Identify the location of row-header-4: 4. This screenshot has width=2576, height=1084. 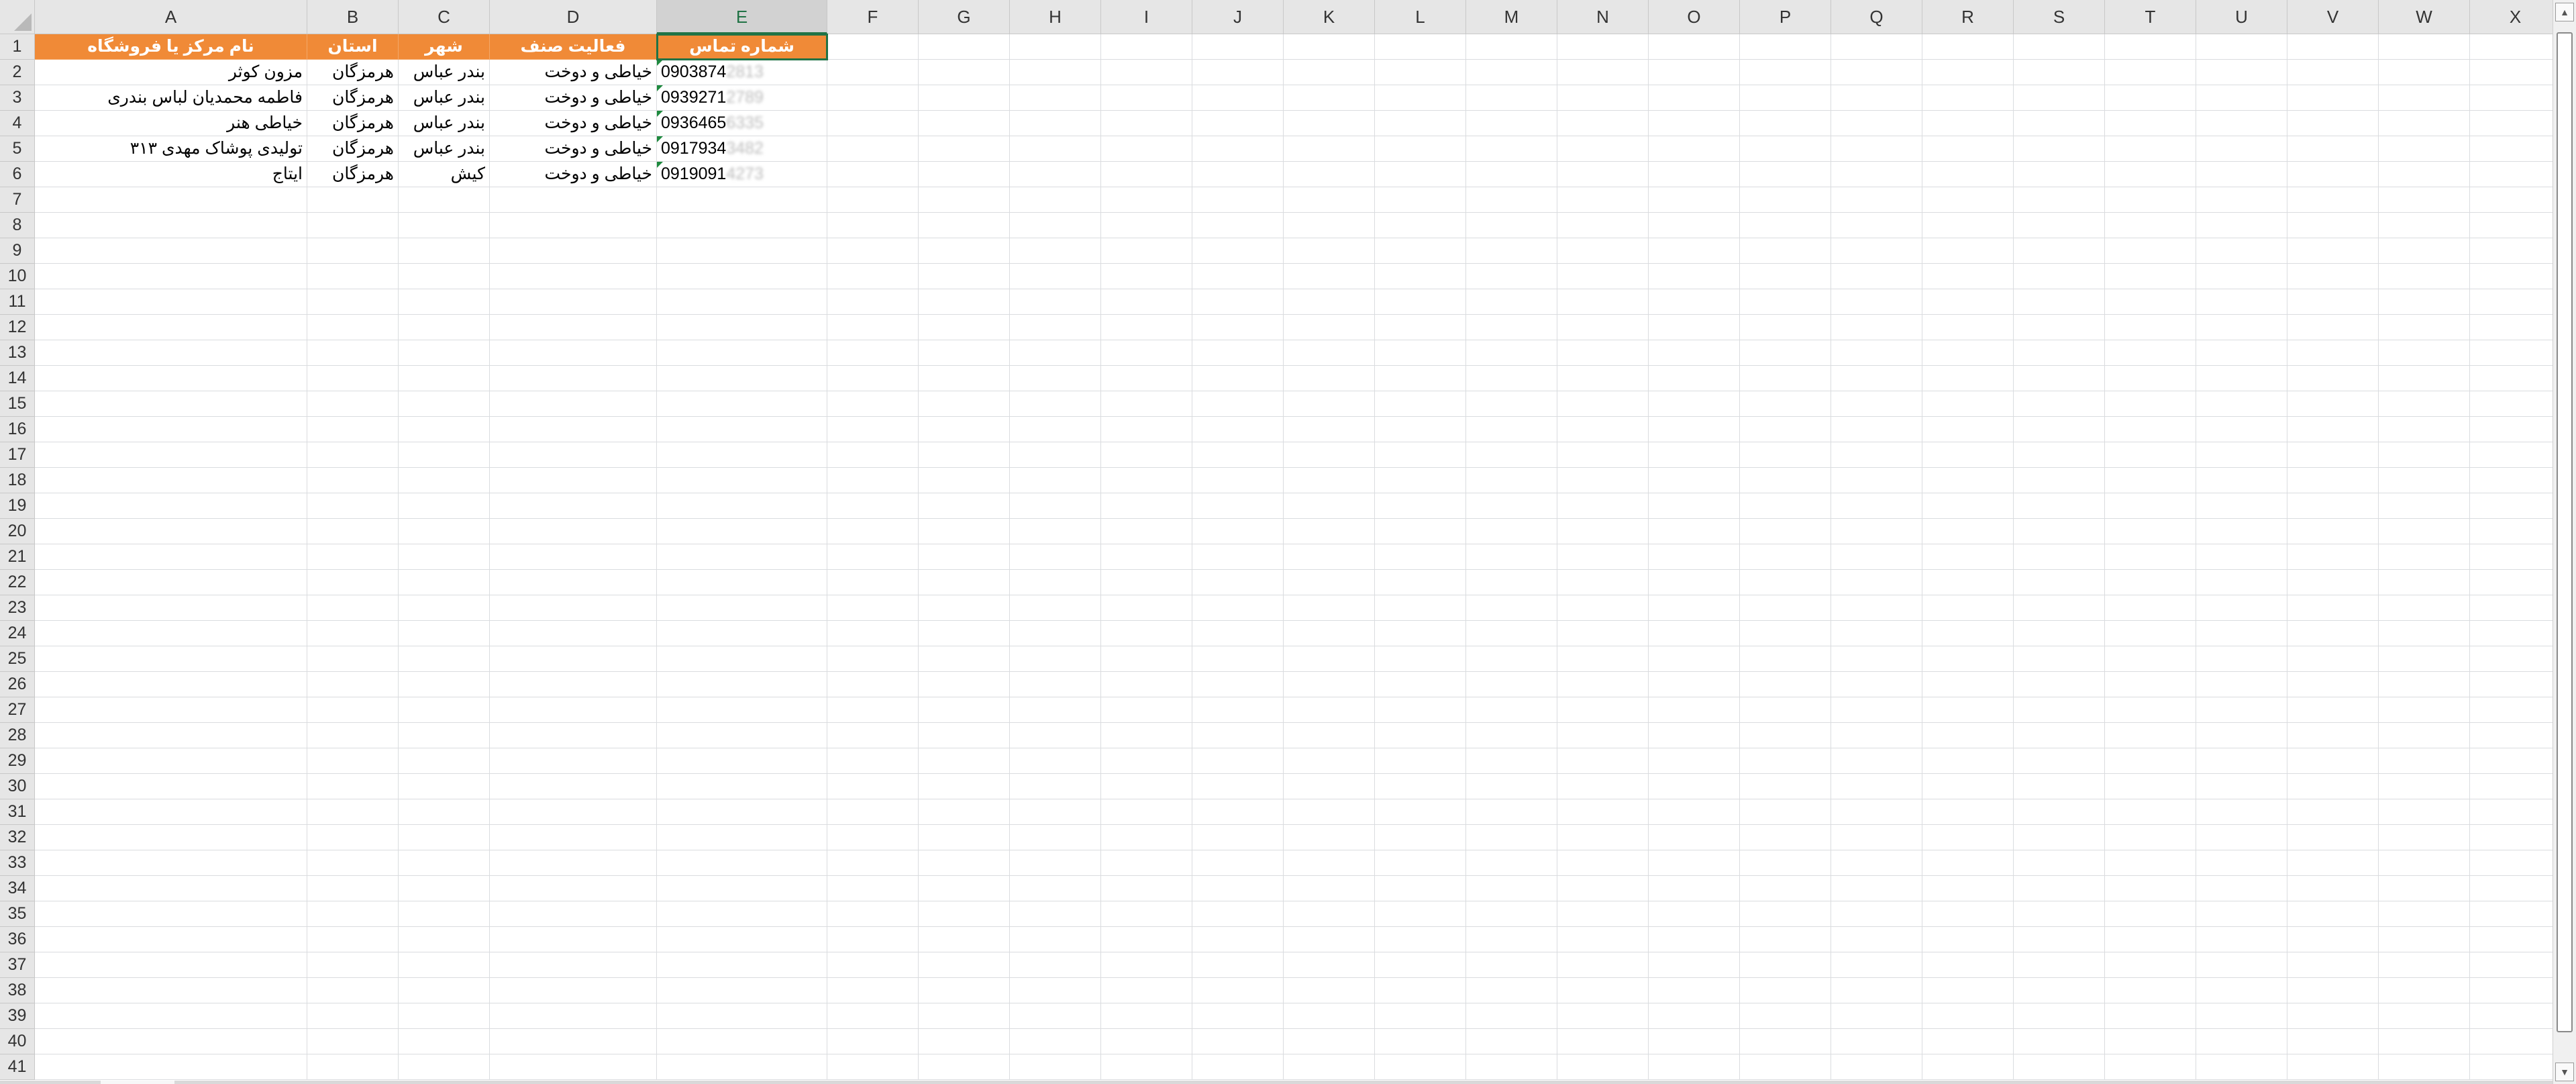
(17, 124).